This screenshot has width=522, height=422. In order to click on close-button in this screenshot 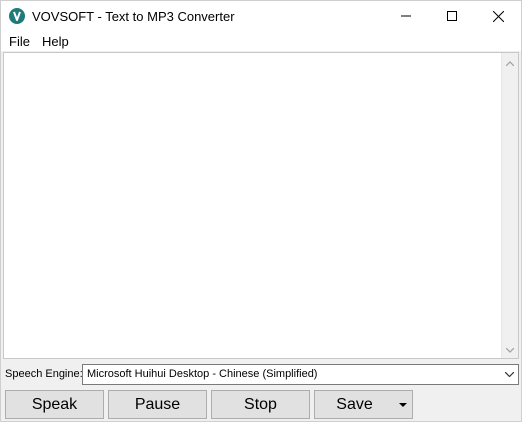, I will do `click(498, 16)`.